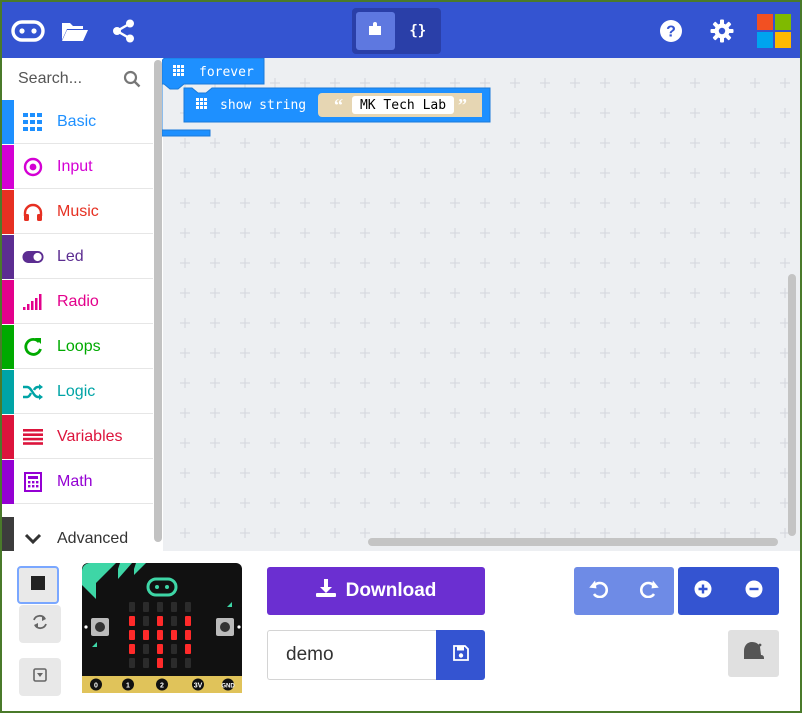  I want to click on javascript-view-button: {}, so click(418, 31).